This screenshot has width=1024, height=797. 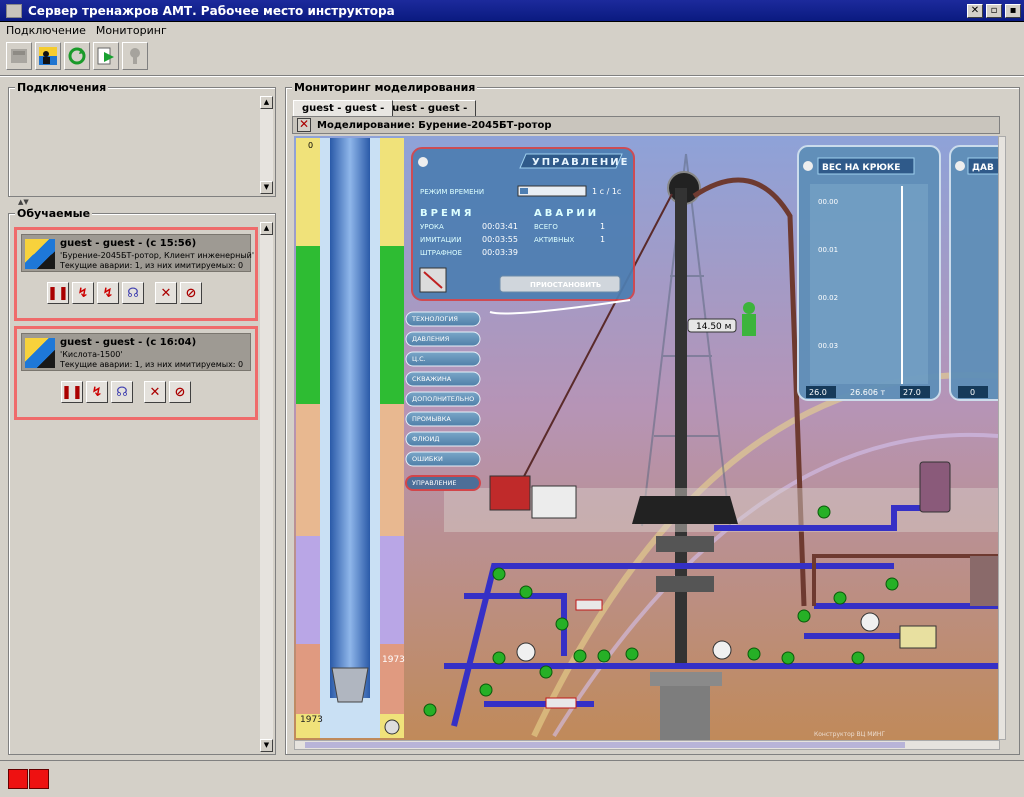 What do you see at coordinates (554, 502) in the screenshot?
I see `drawworks-console` at bounding box center [554, 502].